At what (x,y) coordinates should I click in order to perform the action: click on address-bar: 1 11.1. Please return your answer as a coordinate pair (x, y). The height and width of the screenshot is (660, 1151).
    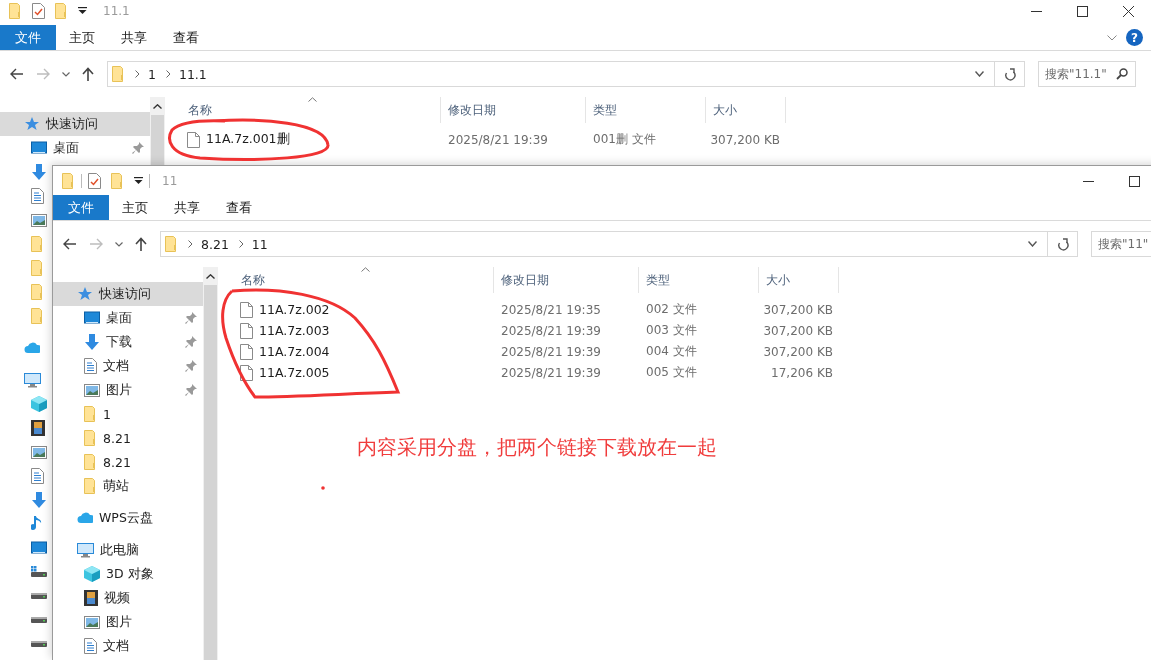
    Looking at the image, I should click on (566, 74).